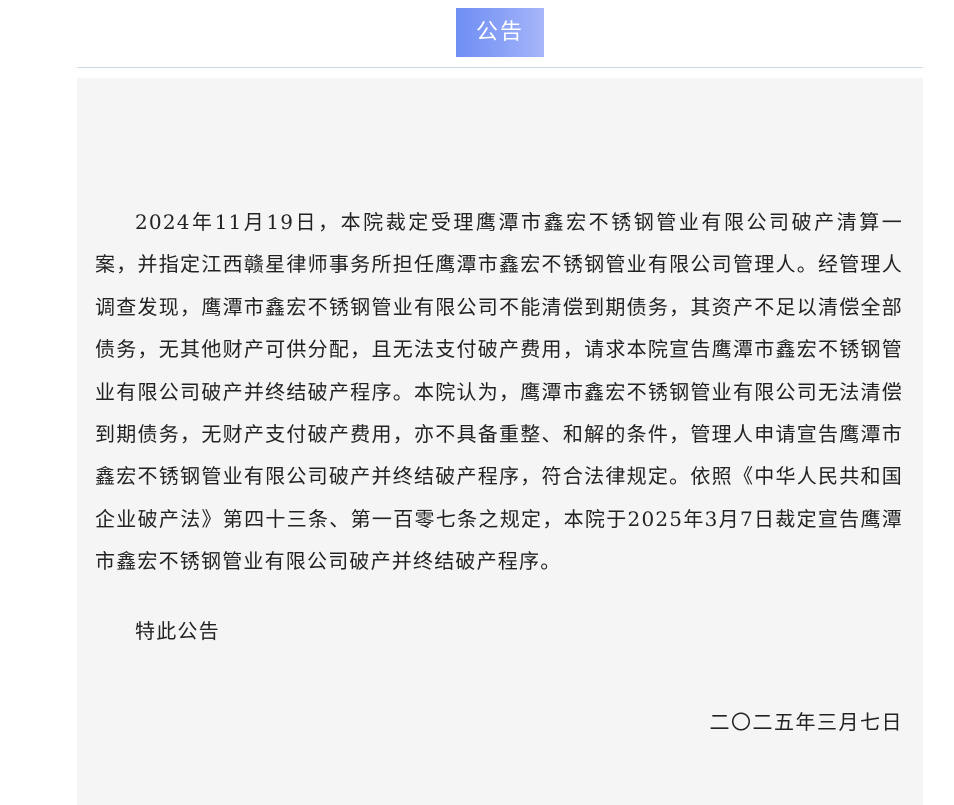 This screenshot has height=805, width=954. I want to click on header-divider, so click(500, 67).